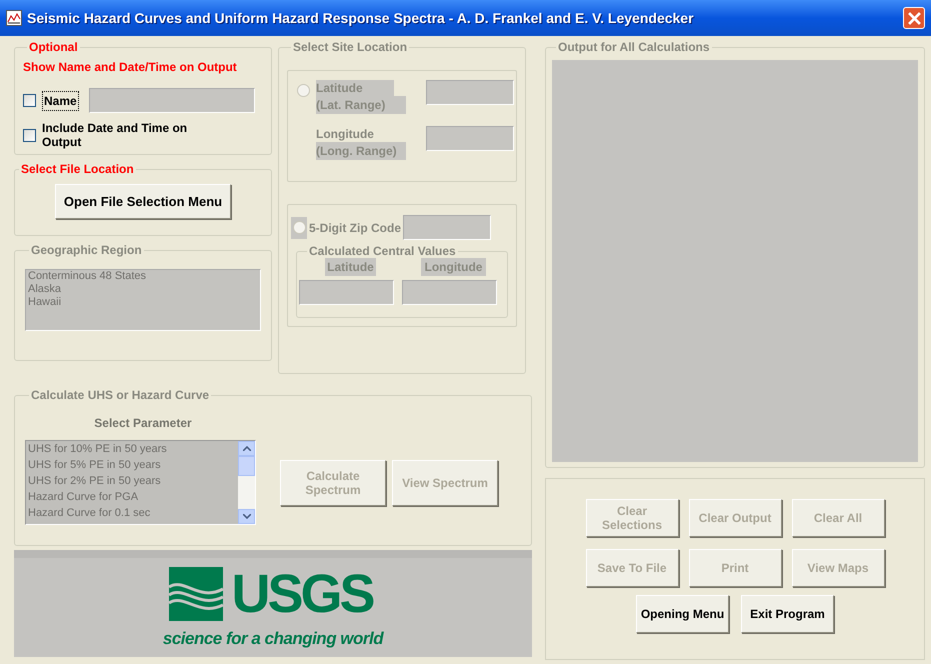 This screenshot has width=931, height=664. What do you see at coordinates (350, 267) in the screenshot?
I see `column-label: Latitude` at bounding box center [350, 267].